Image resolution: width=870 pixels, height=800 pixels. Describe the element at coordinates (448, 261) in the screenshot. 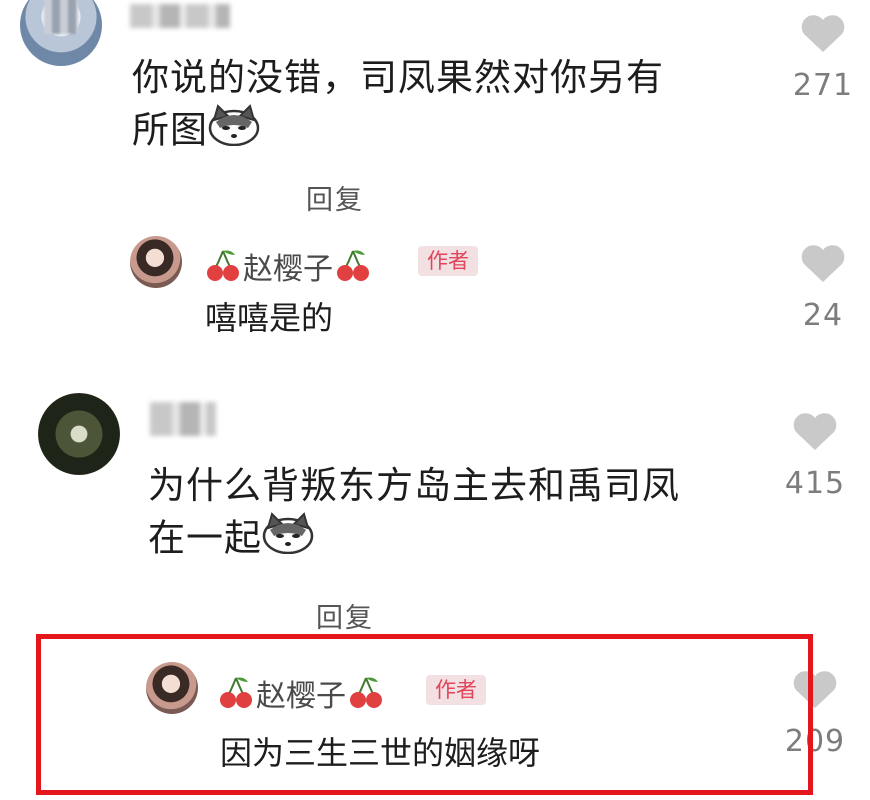

I see `author-badge: 作者` at that location.